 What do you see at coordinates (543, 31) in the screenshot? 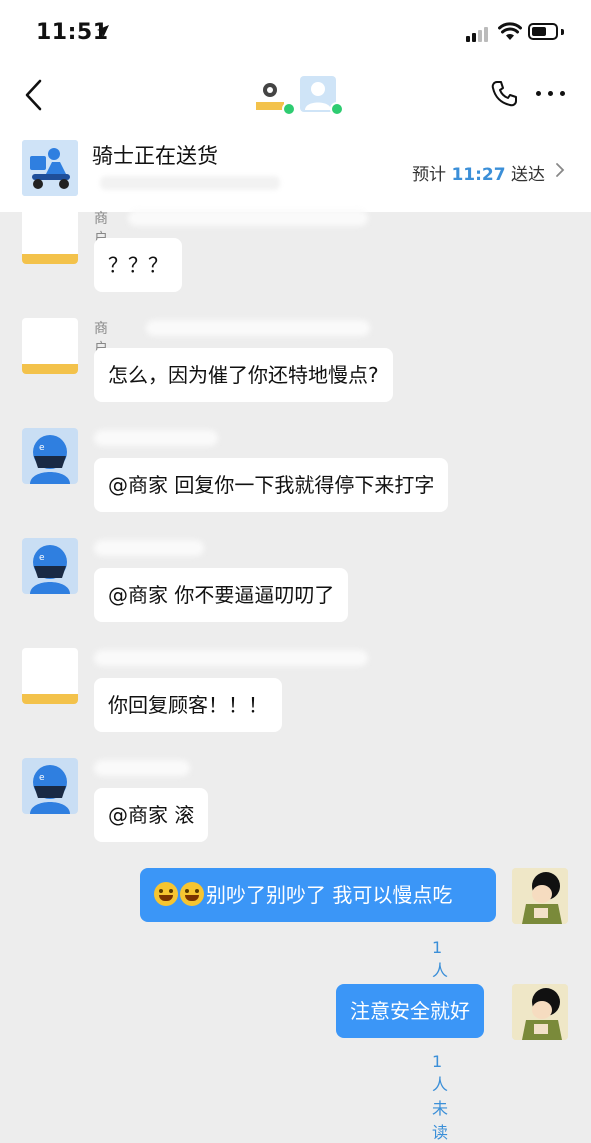
I see `battery-icon` at bounding box center [543, 31].